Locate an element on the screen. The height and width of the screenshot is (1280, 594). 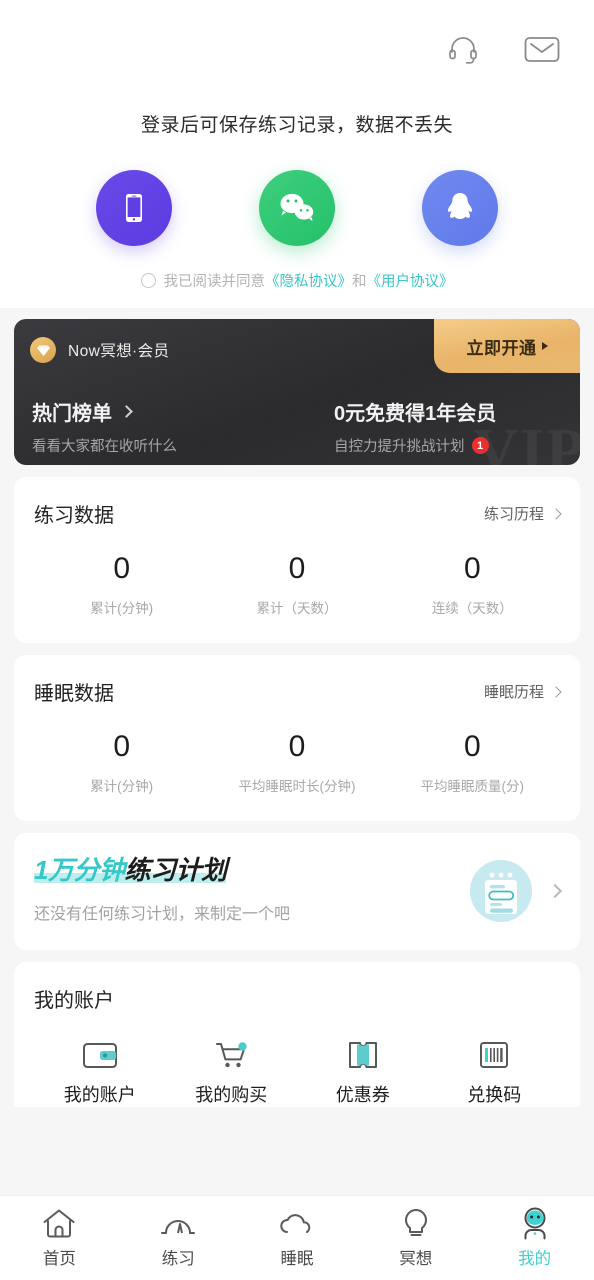
stat-label: 累计（天数） is located at coordinates (297, 608).